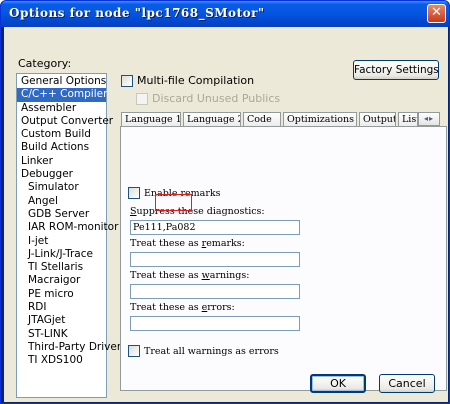 The width and height of the screenshot is (450, 404). I want to click on category-item-ti-stellaris: TI Stellaris, so click(61, 267).